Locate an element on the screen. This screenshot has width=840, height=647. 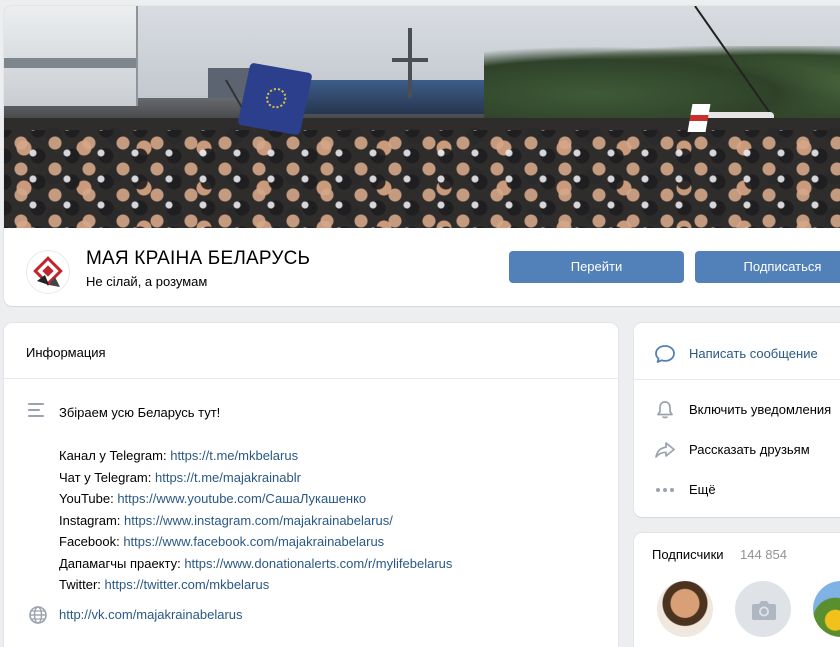
link-label: Дапамагчы праекту: is located at coordinates (122, 563).